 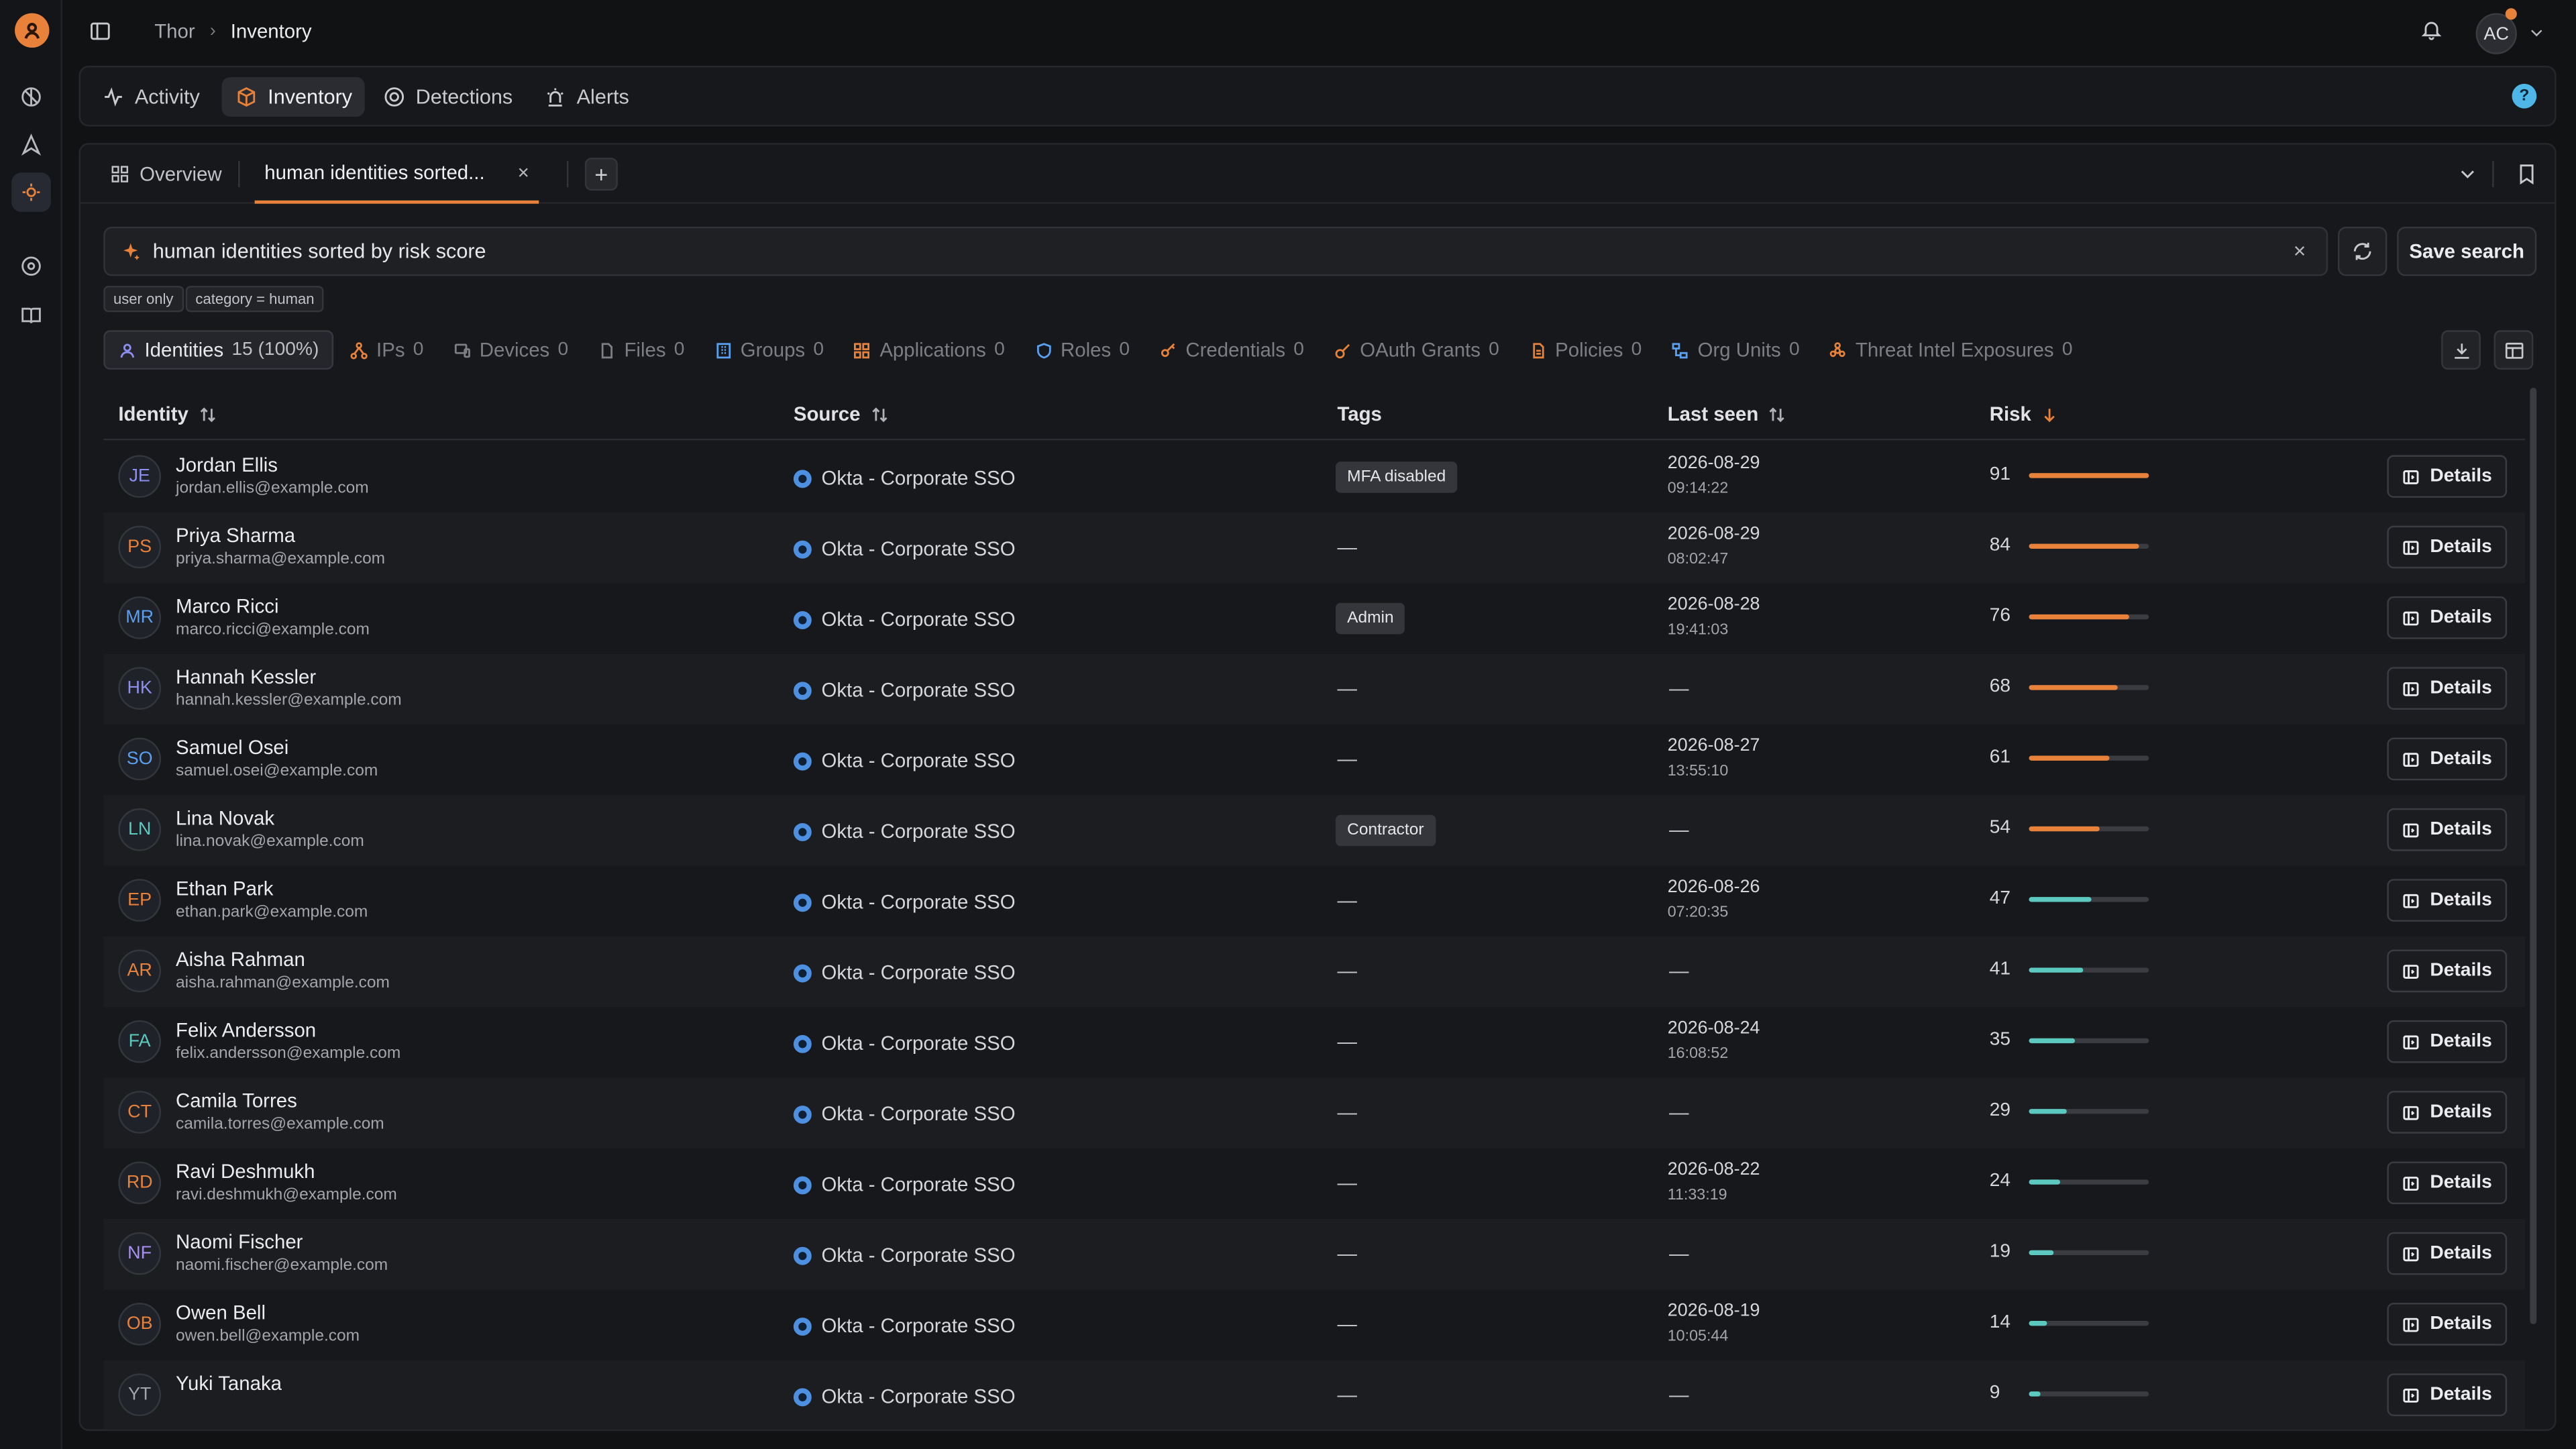 I want to click on identity-name: Ravi Deshmukh, so click(x=245, y=1171).